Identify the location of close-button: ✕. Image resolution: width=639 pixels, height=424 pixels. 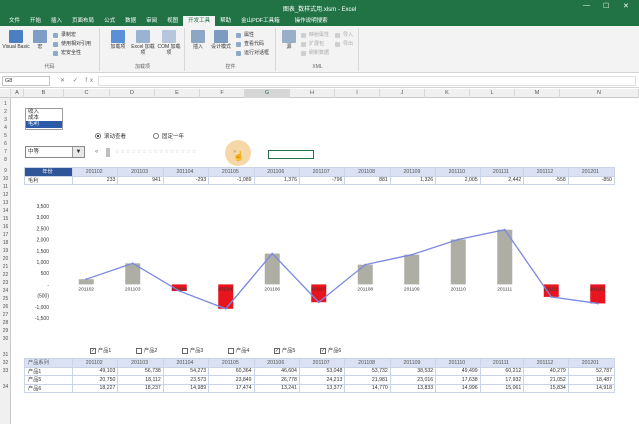
(626, 6).